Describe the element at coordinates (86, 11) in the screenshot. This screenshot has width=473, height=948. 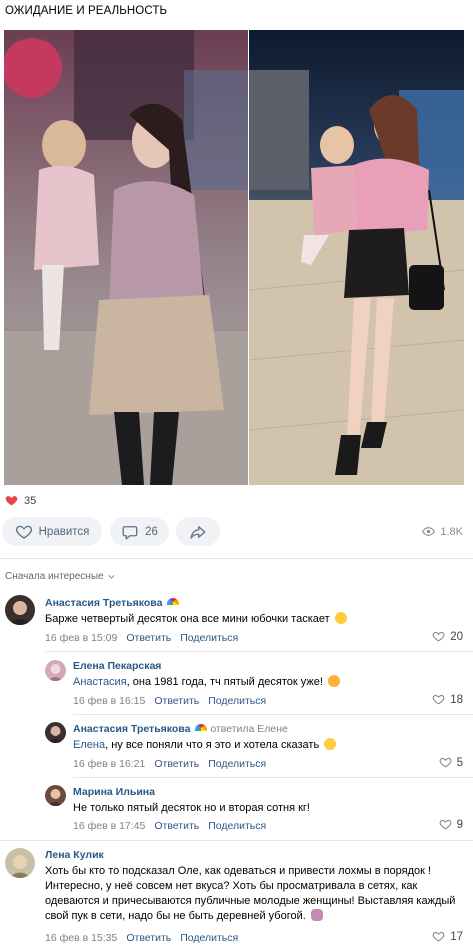
I see `post-title: ОЖИДАНИЕ И РЕАЛЬНОСТЬ` at that location.